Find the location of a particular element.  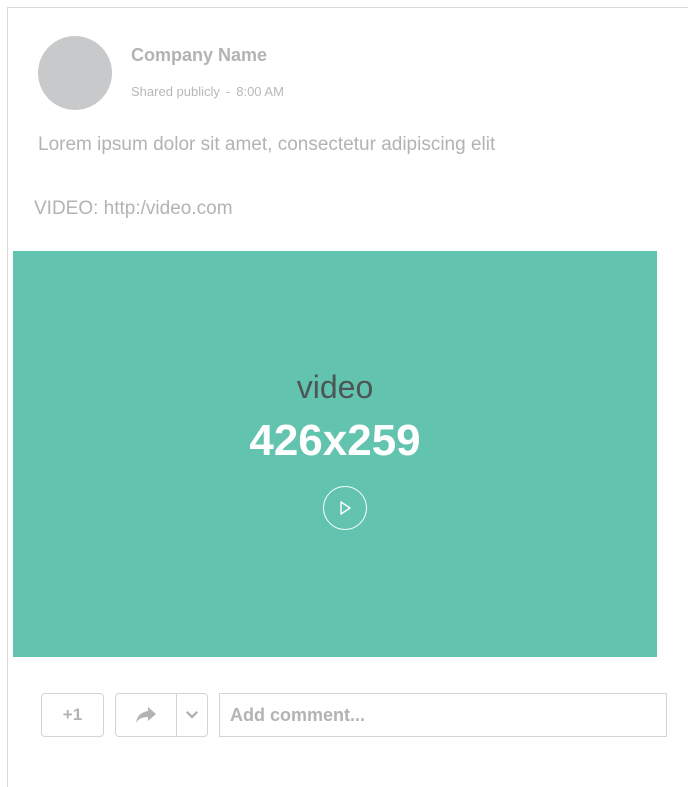

play-button is located at coordinates (345, 508).